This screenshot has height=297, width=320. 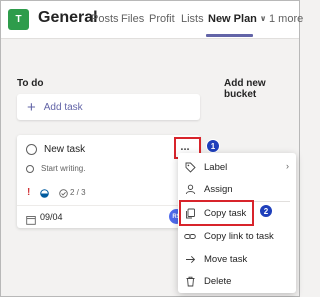 I want to click on tab-files: Files, so click(x=132, y=19).